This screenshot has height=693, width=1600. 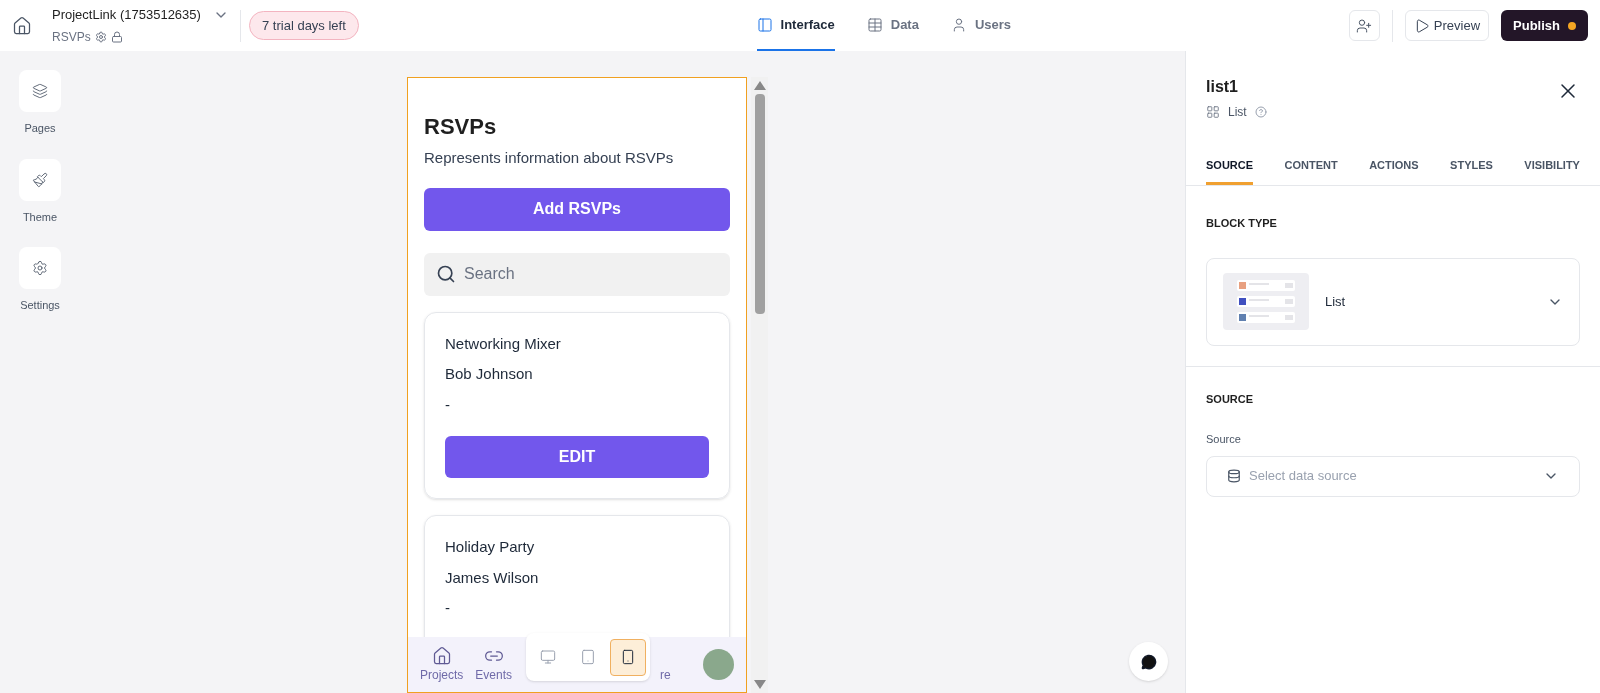 I want to click on invite-user-button, so click(x=1364, y=25).